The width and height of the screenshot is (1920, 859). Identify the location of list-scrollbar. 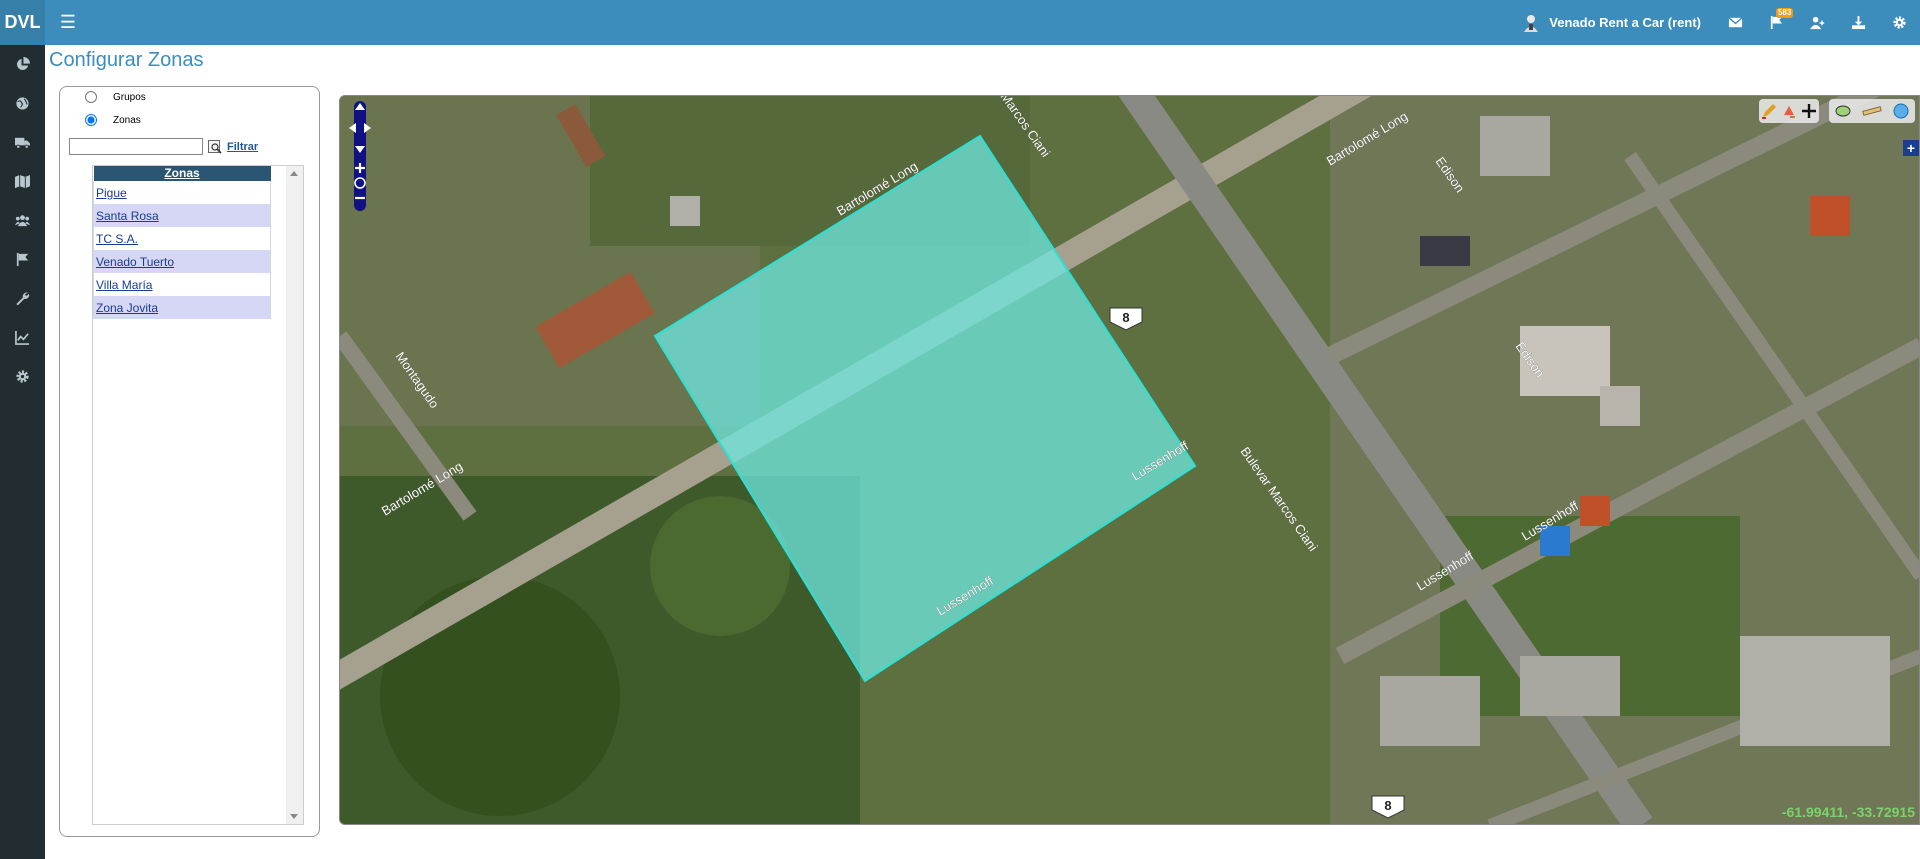
(294, 495).